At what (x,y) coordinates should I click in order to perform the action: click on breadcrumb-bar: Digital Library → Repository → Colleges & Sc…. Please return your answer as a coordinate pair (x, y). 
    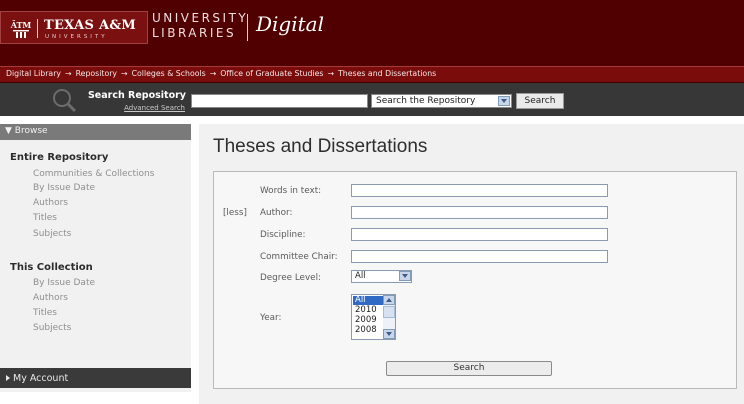
    Looking at the image, I should click on (372, 74).